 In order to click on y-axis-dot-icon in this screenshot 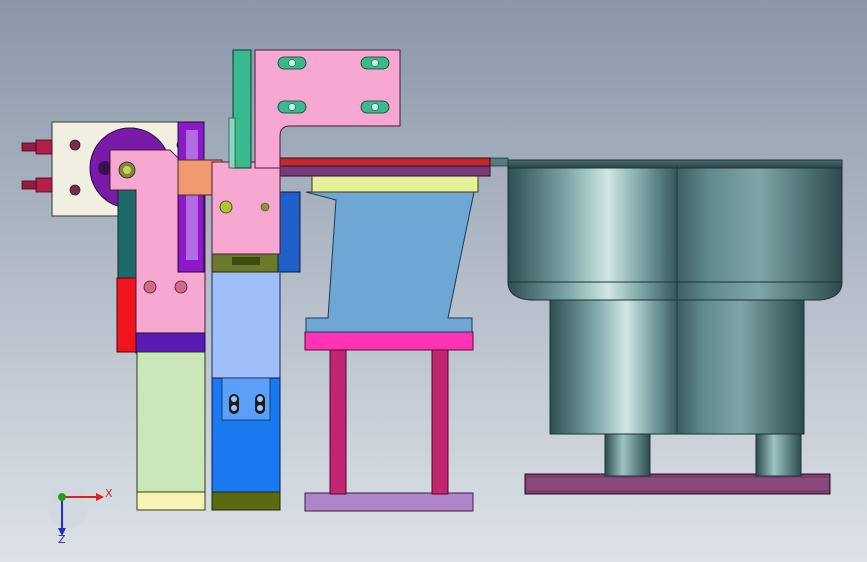, I will do `click(62, 497)`.